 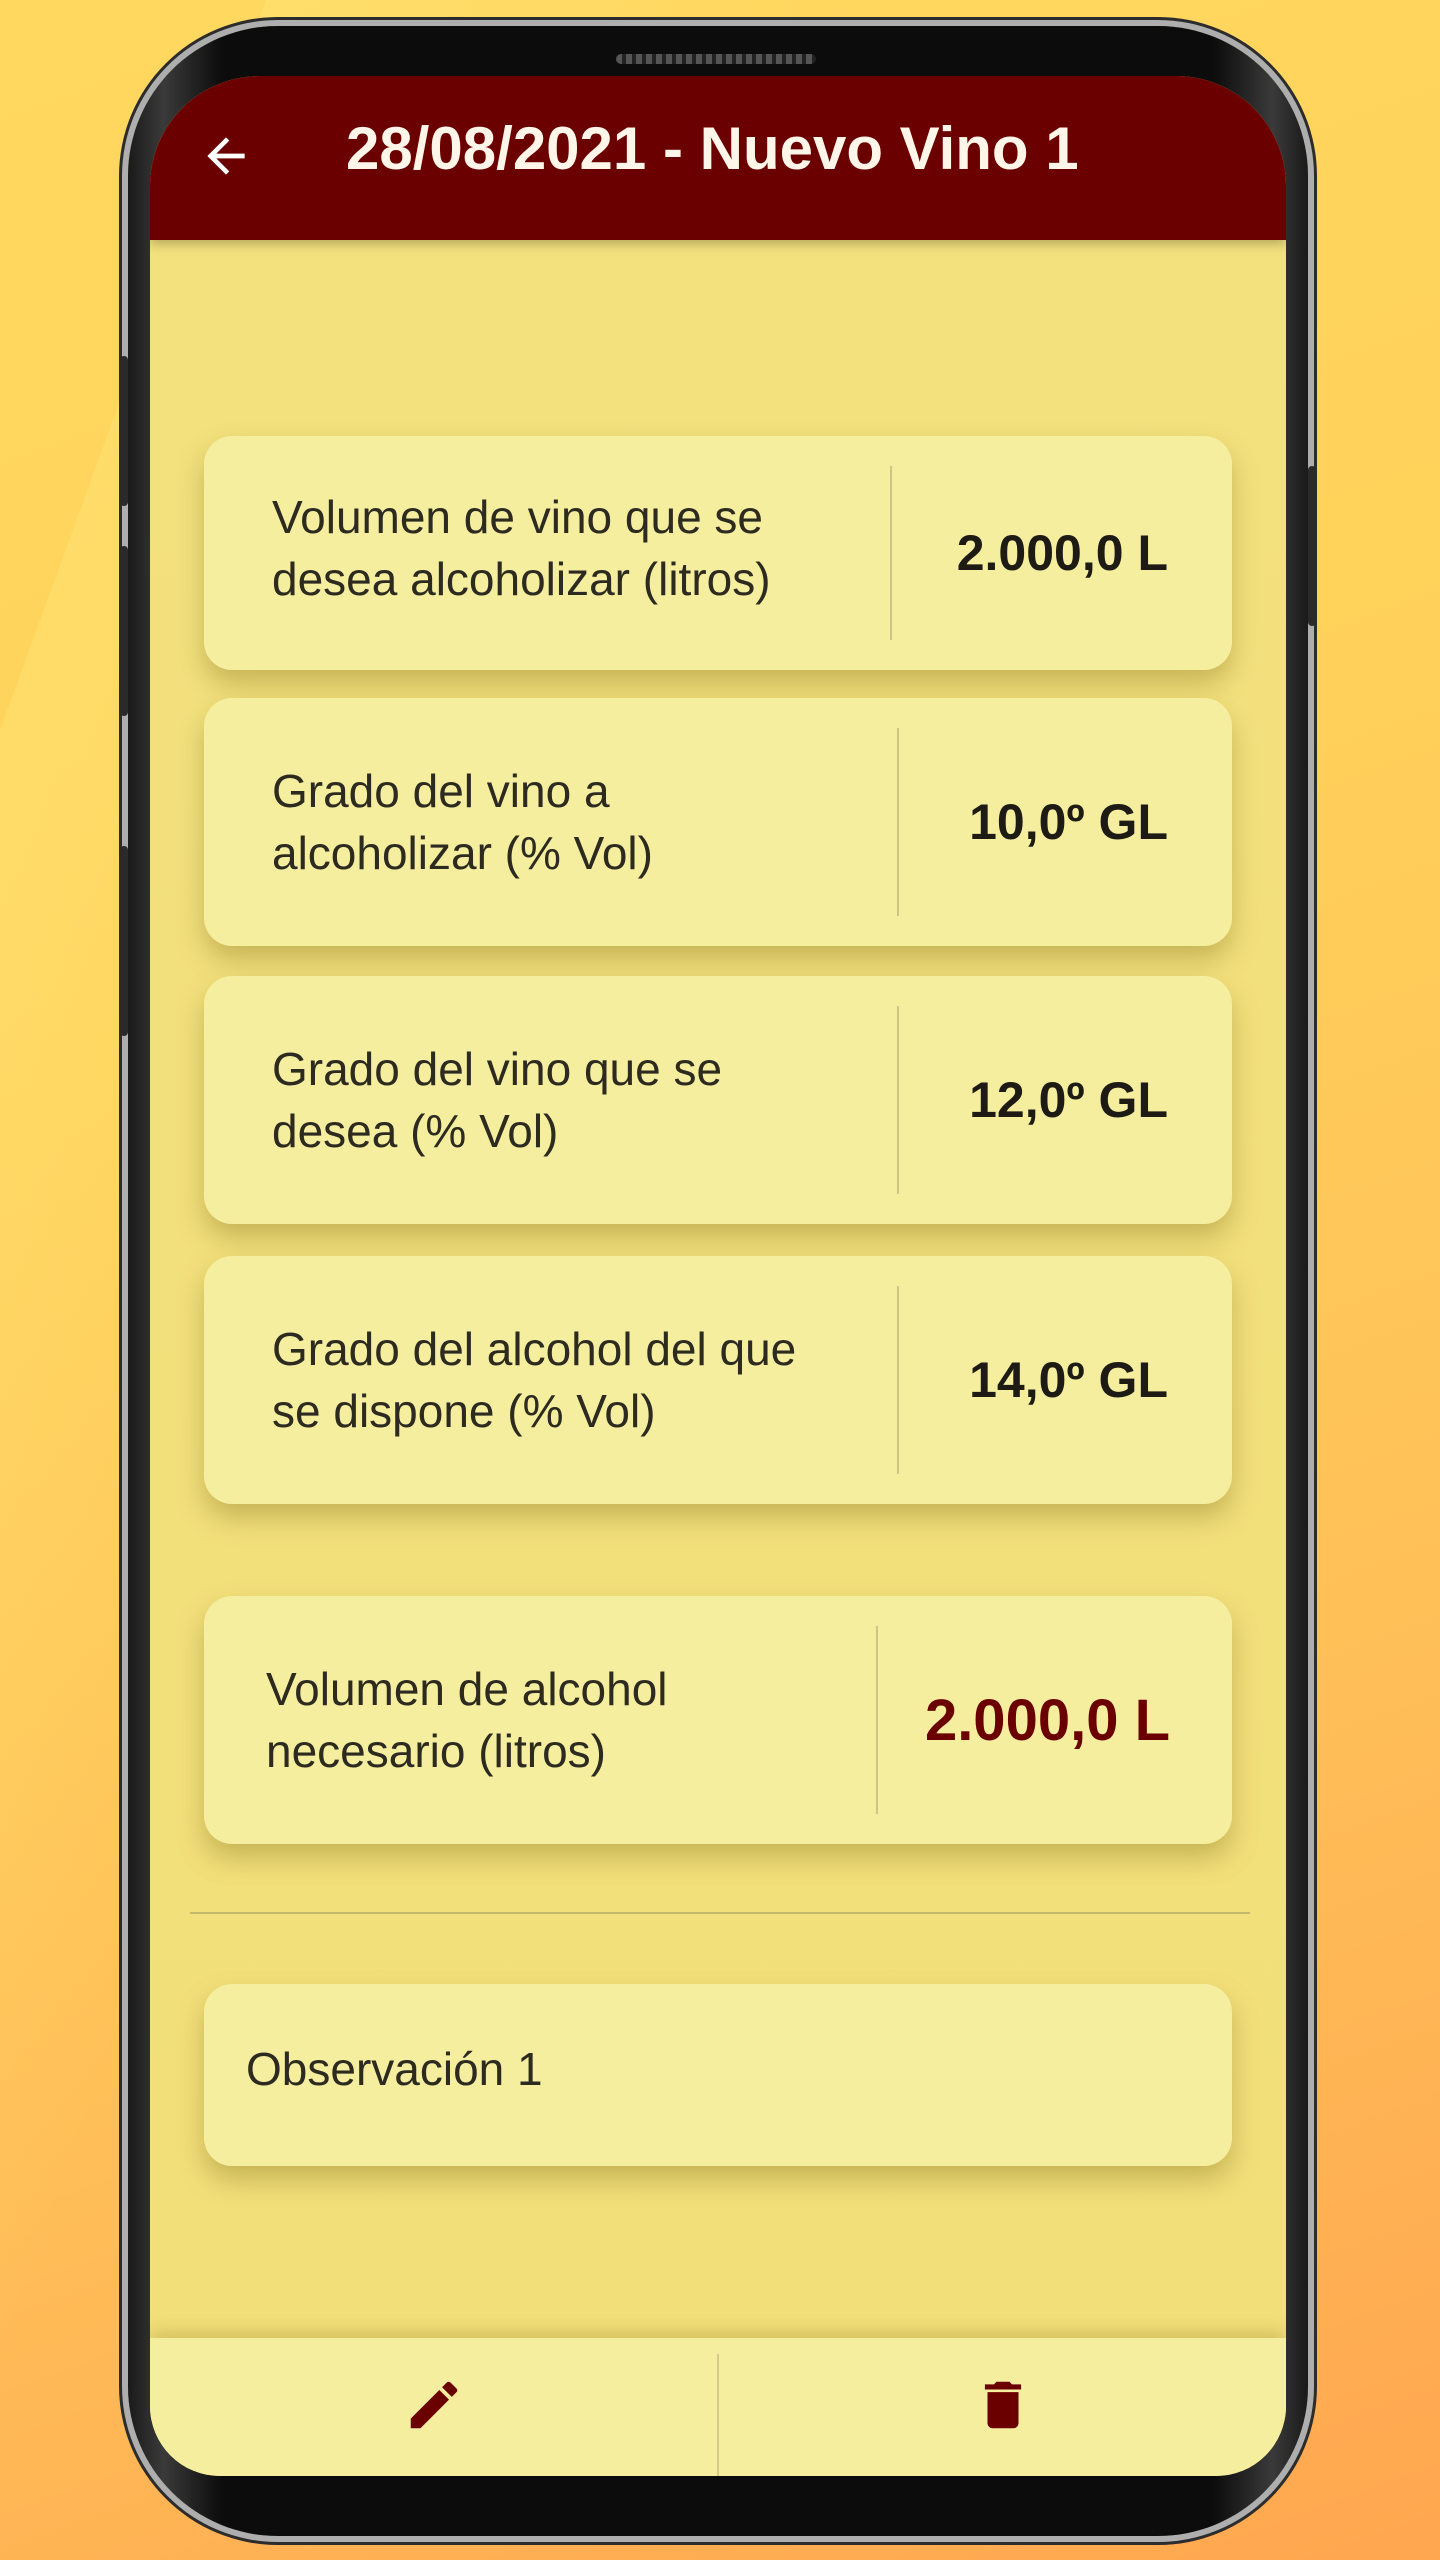 I want to click on card-label-line: desea (% Vol), so click(x=415, y=1131).